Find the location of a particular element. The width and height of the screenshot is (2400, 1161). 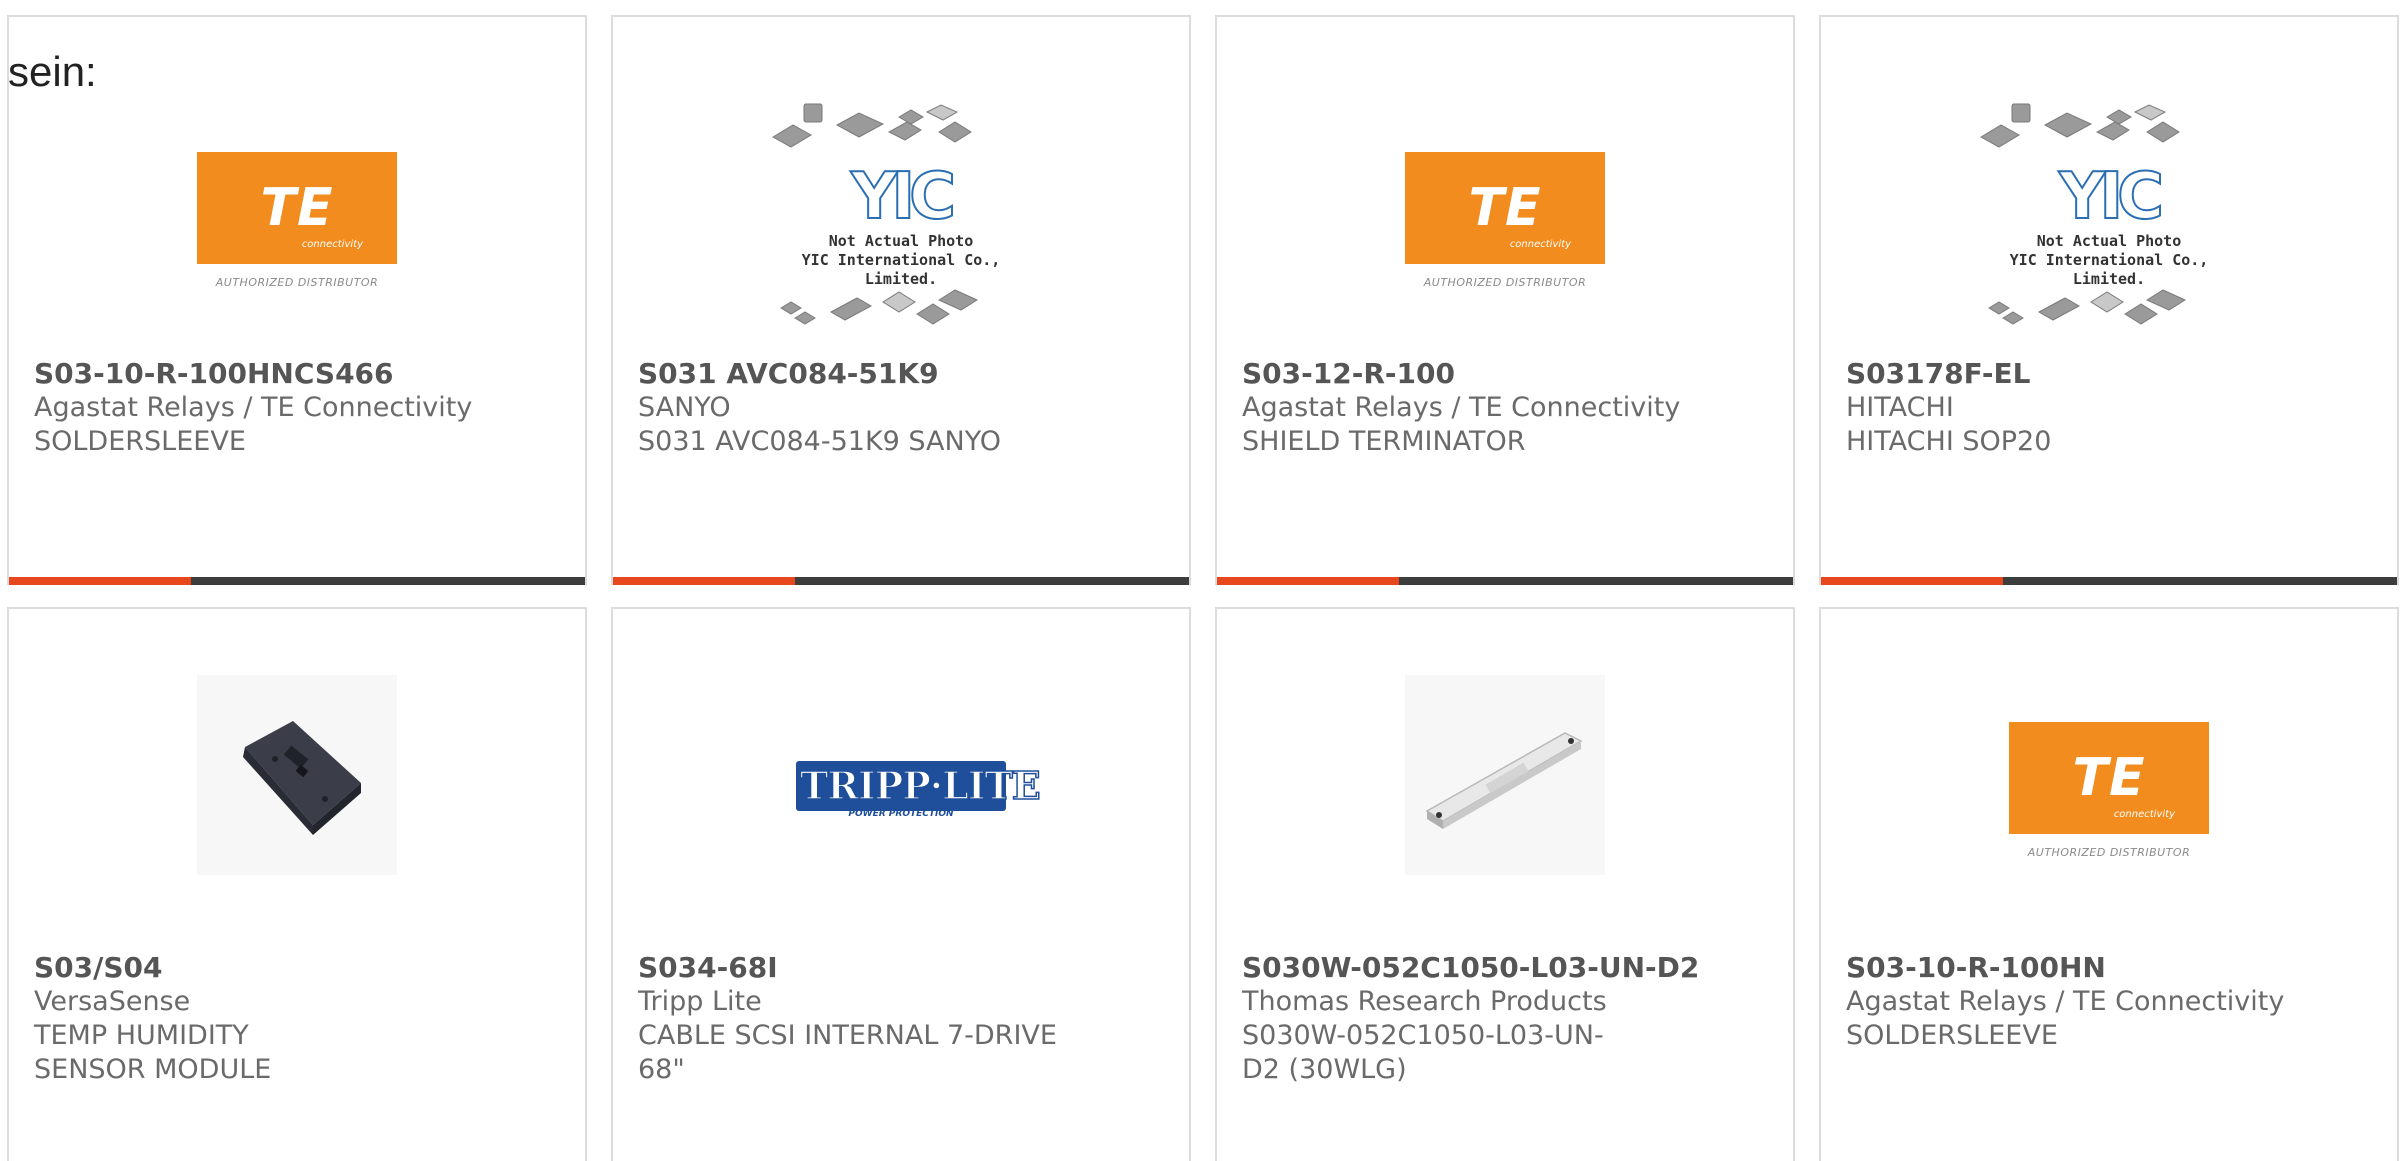

description: TEMP HUMIDITY SENSOR MODULE is located at coordinates (153, 1052).